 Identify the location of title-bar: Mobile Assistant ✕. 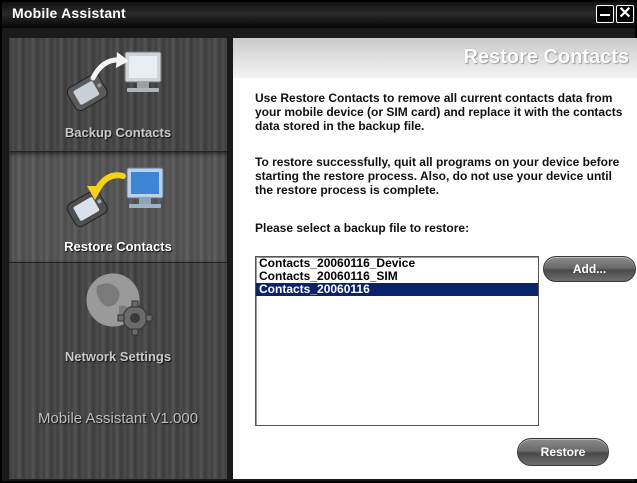
(318, 15).